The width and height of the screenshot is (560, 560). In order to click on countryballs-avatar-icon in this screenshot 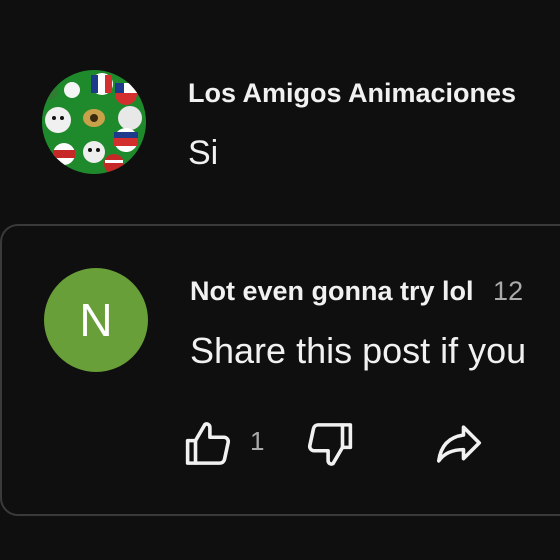, I will do `click(94, 122)`.